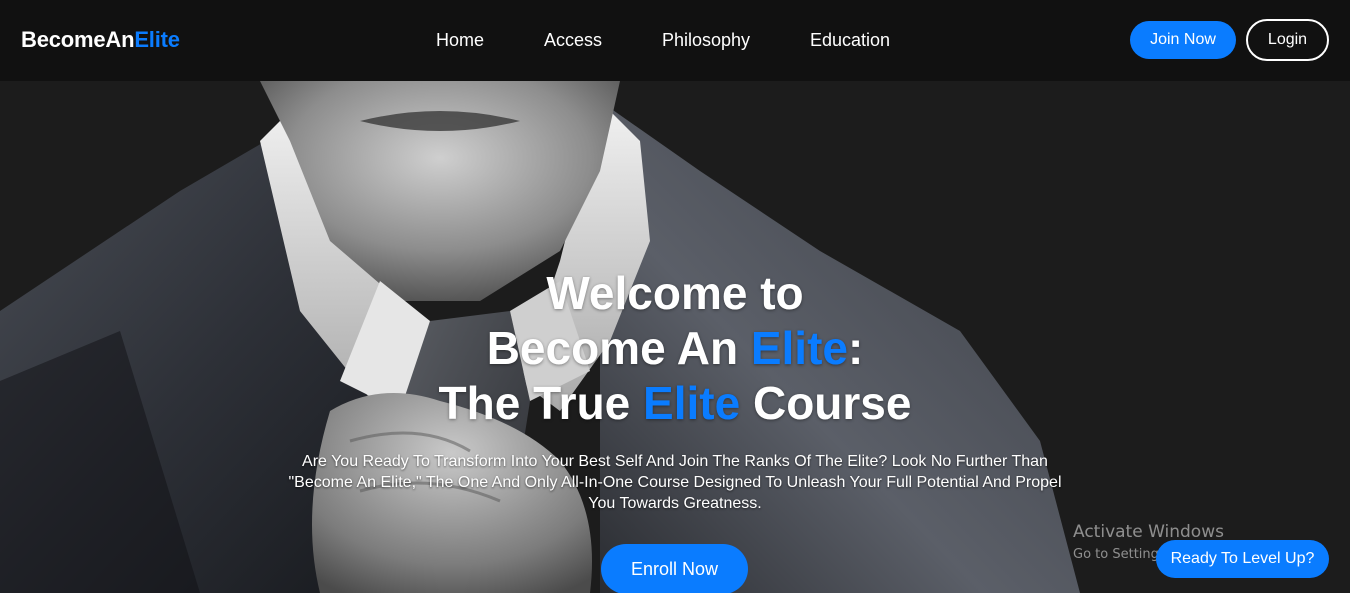  I want to click on nav-education-link: Education, so click(850, 40).